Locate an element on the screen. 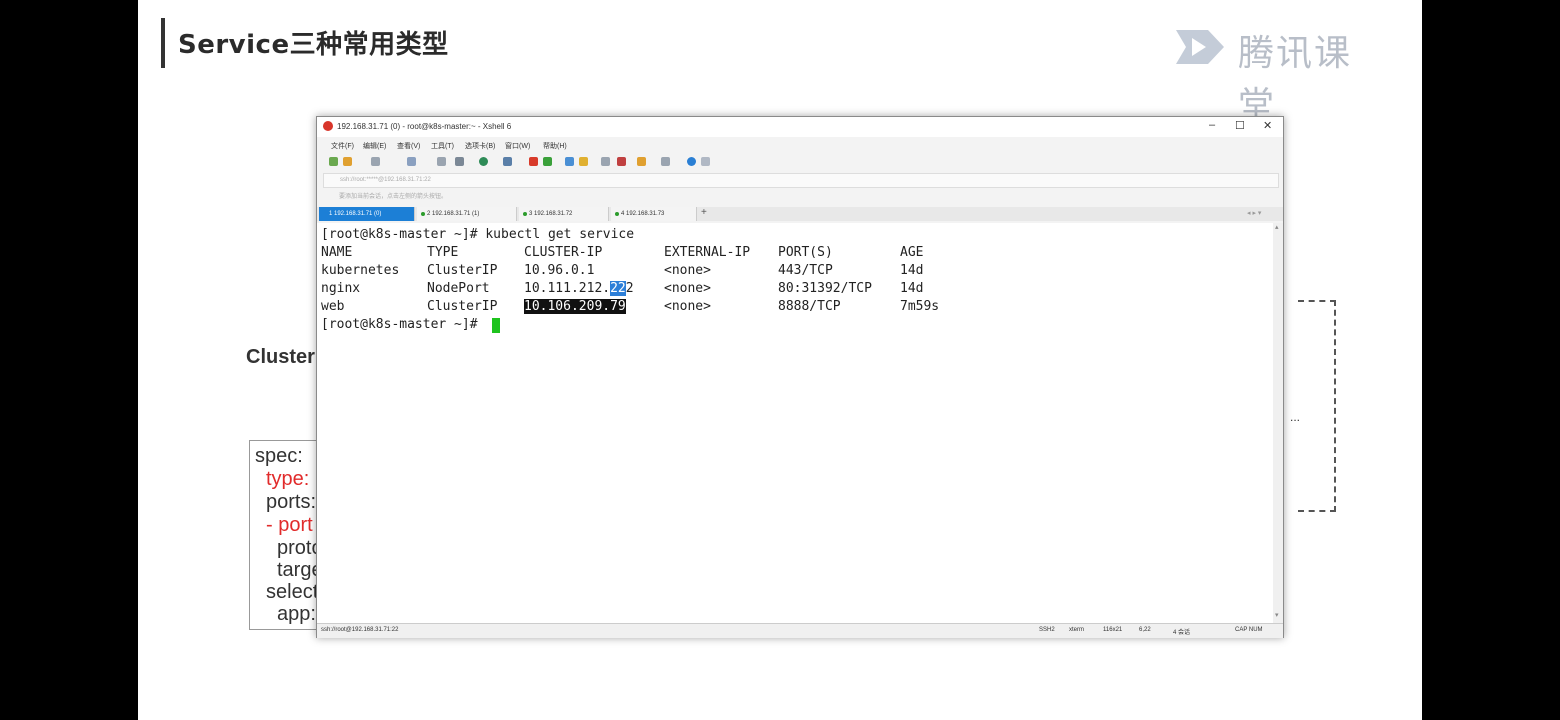 The image size is (1560, 720). terminal-scrollbar: ▴ ▾ is located at coordinates (1278, 423).